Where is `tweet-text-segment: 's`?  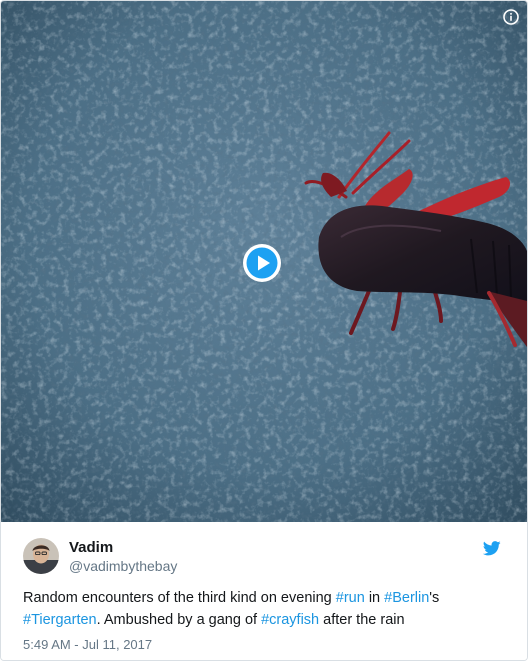 tweet-text-segment: 's is located at coordinates (434, 598).